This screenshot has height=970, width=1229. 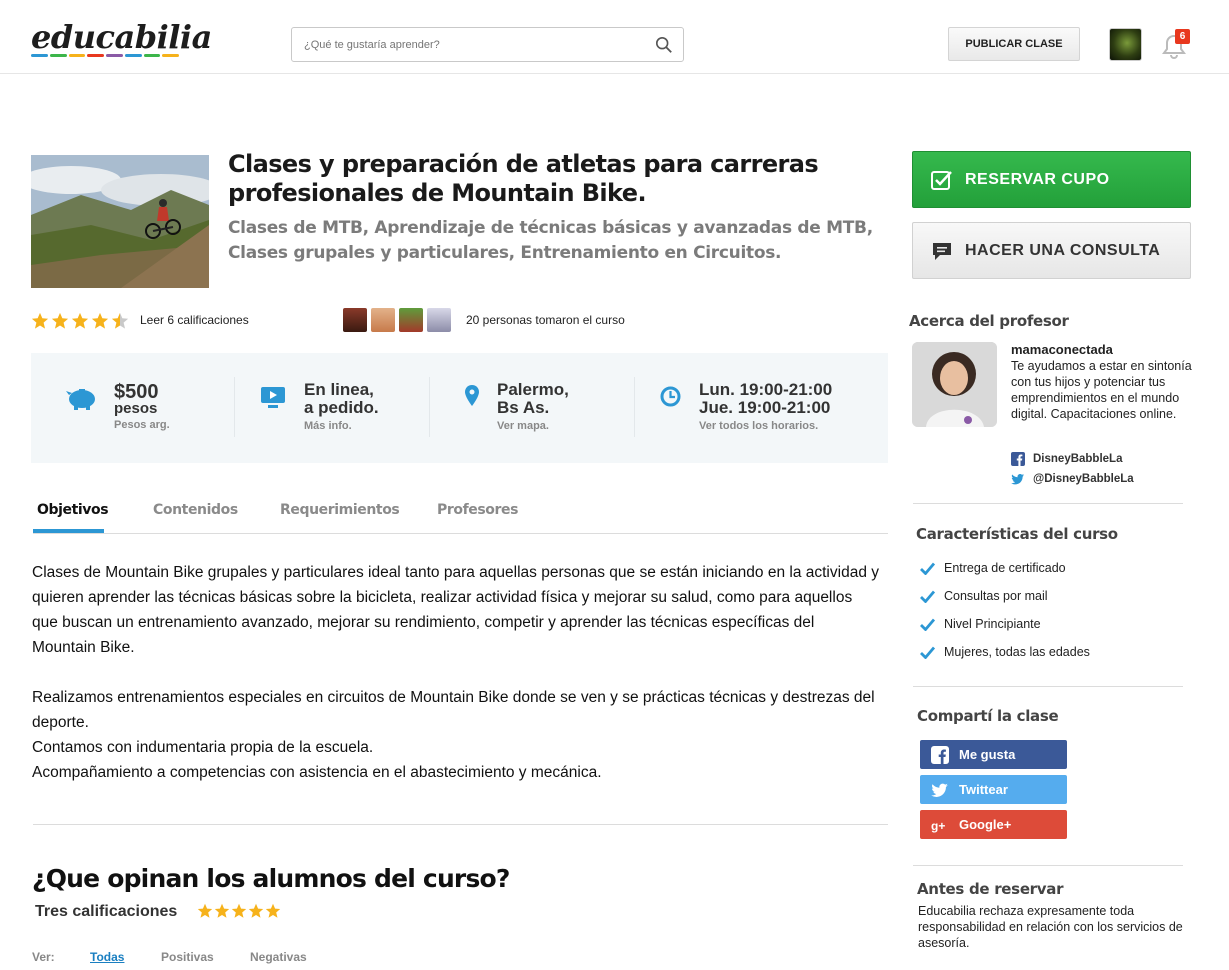 What do you see at coordinates (397, 320) in the screenshot?
I see `students-avatars` at bounding box center [397, 320].